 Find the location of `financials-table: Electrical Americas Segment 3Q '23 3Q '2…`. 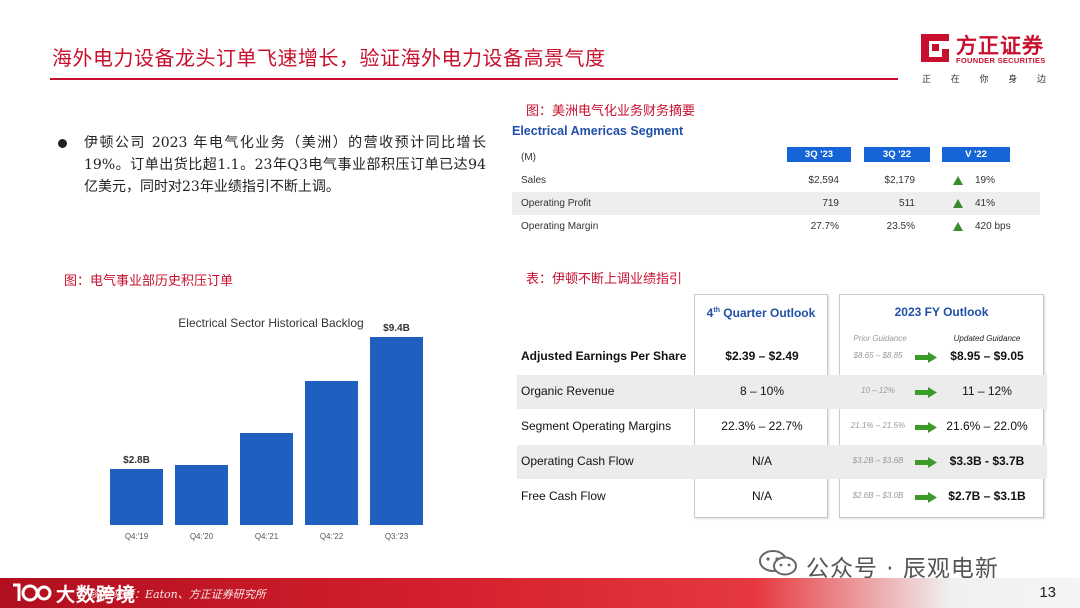

financials-table: Electrical Americas Segment 3Q '23 3Q '2… is located at coordinates (776, 181).